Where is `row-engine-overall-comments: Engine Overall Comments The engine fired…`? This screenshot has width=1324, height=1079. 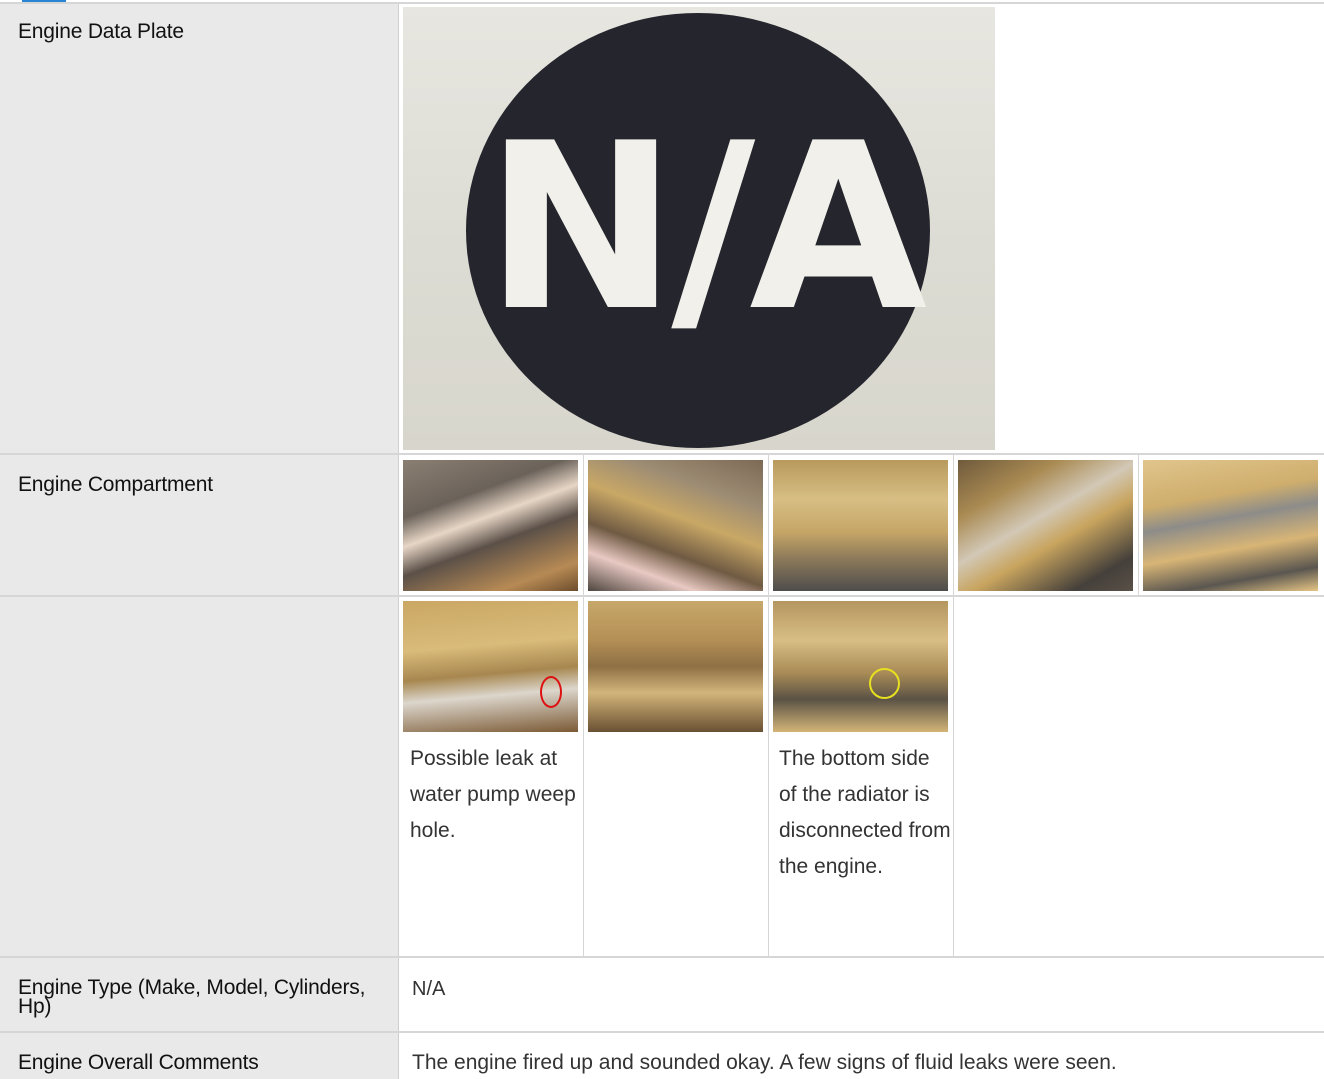 row-engine-overall-comments: Engine Overall Comments The engine fired… is located at coordinates (662, 1056).